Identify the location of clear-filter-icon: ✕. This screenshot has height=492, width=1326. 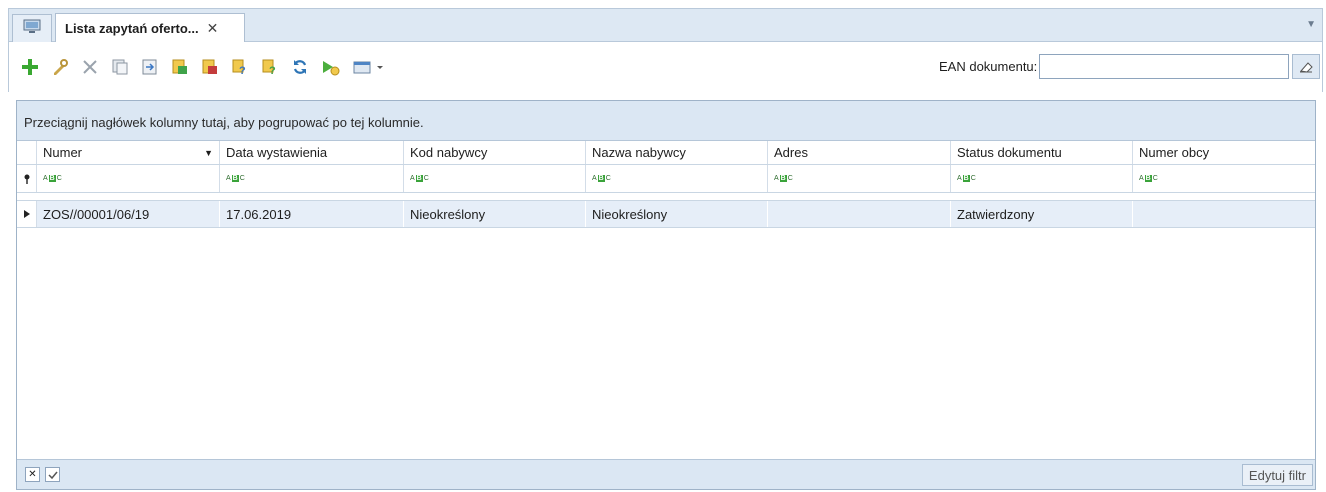
(32, 474).